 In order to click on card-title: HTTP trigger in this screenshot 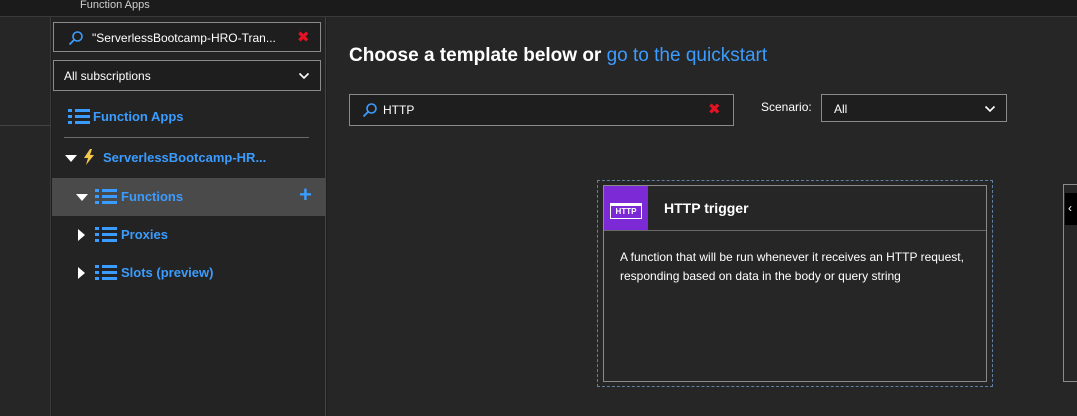, I will do `click(706, 208)`.